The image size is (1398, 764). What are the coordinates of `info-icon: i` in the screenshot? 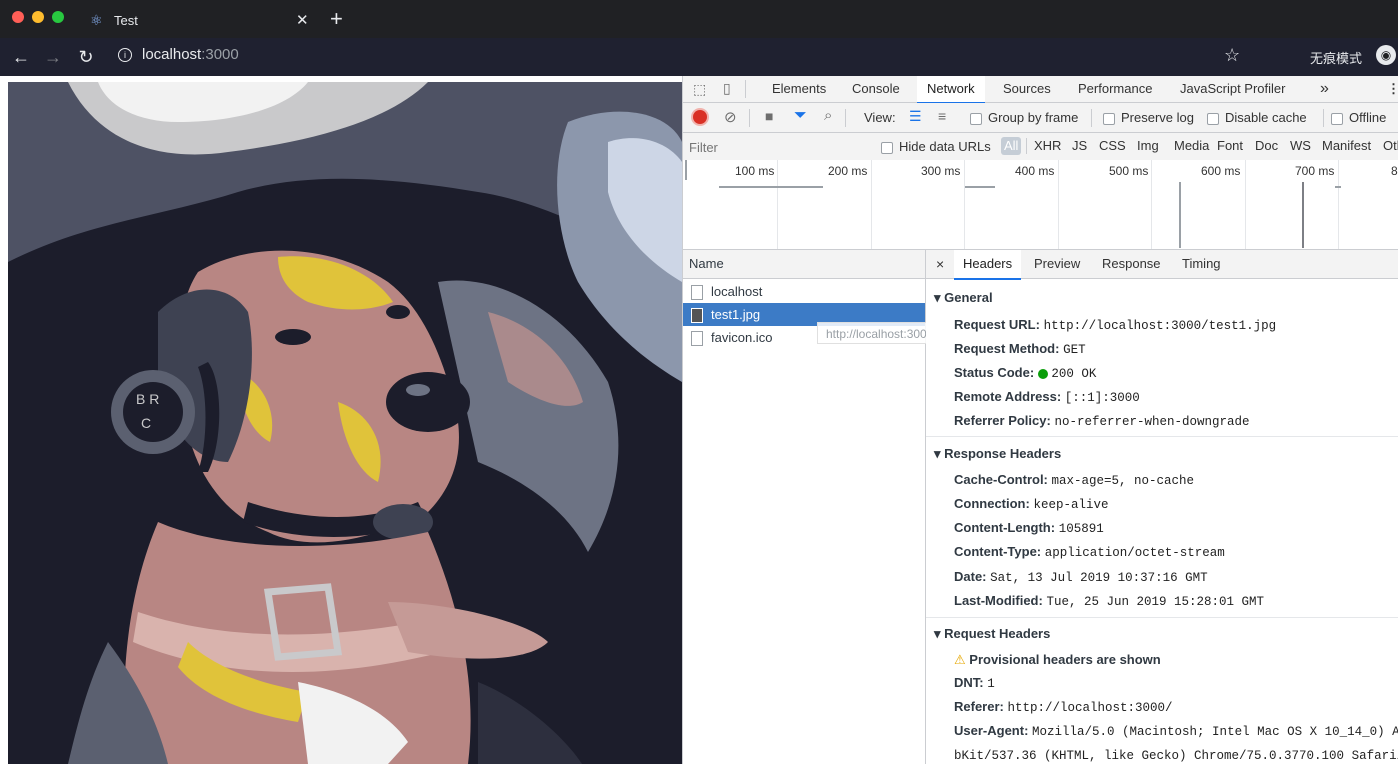 It's located at (125, 55).